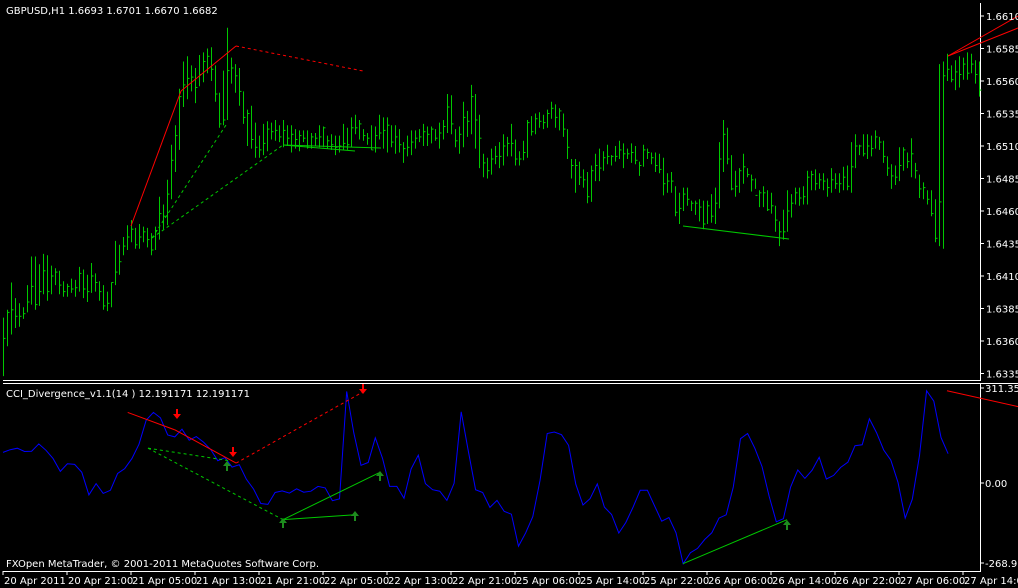 This screenshot has height=588, width=1018. I want to click on price-tick-label: 1.6510, so click(1002, 147).